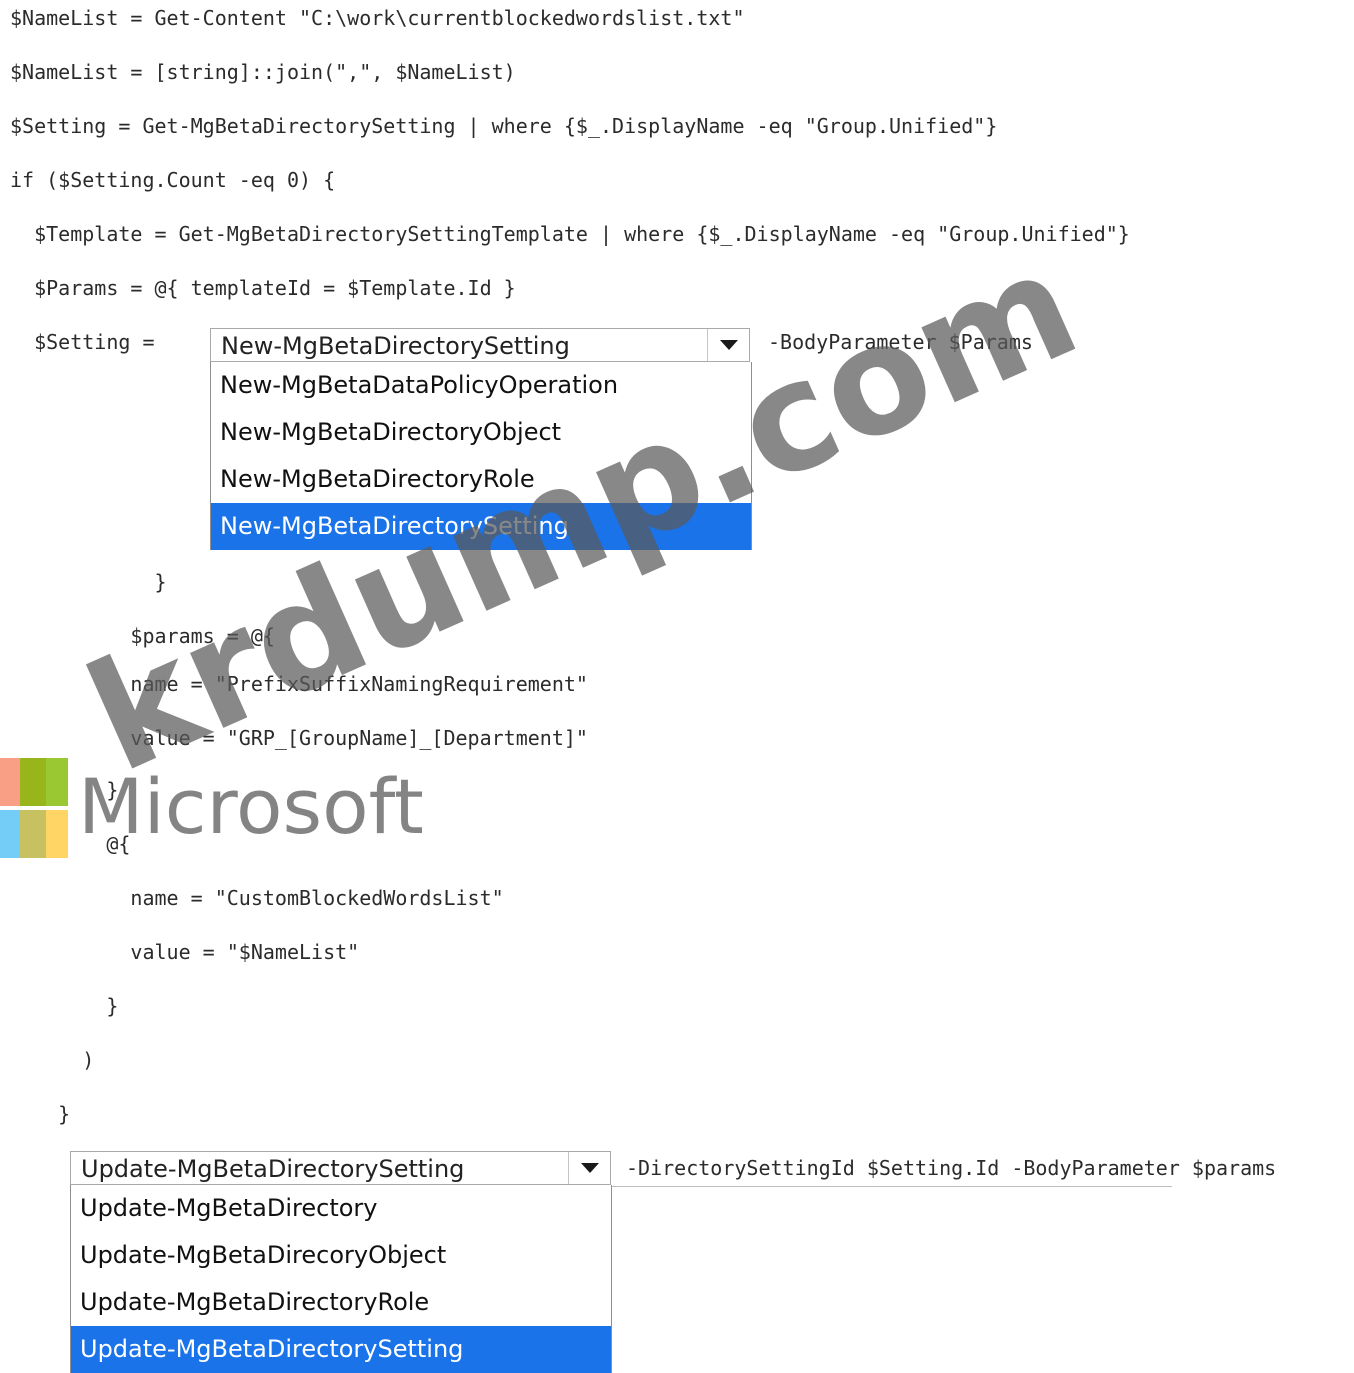 This screenshot has width=1354, height=1373. I want to click on logo-green-square, so click(44, 782).